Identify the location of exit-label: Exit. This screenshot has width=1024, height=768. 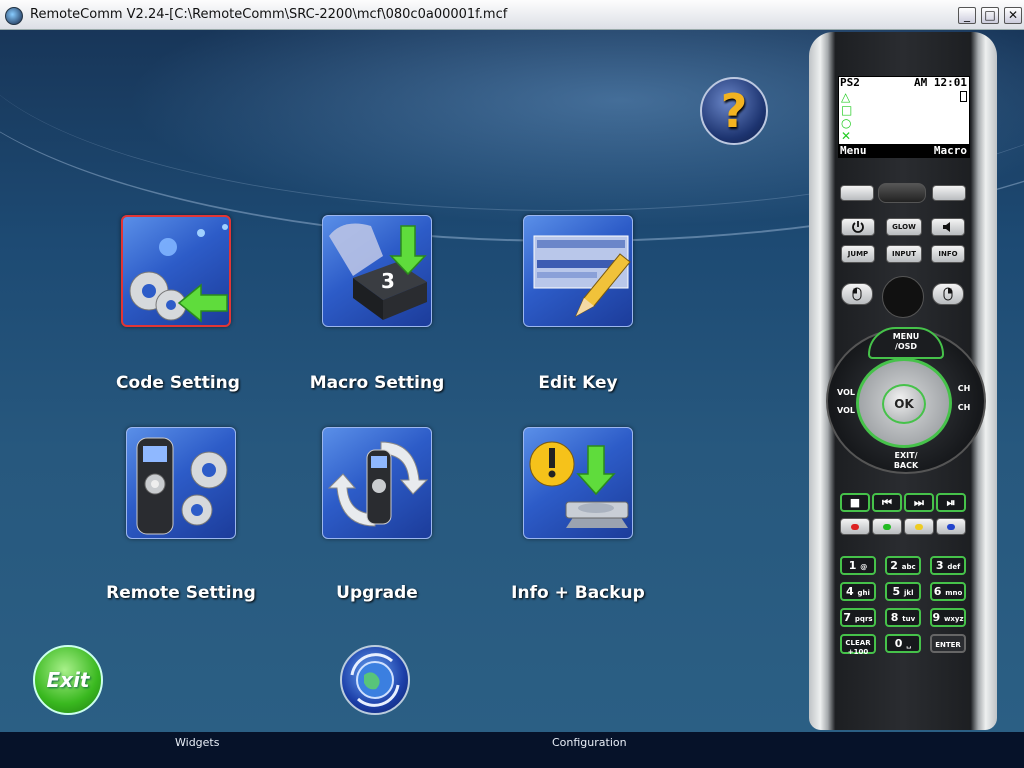
(68, 680).